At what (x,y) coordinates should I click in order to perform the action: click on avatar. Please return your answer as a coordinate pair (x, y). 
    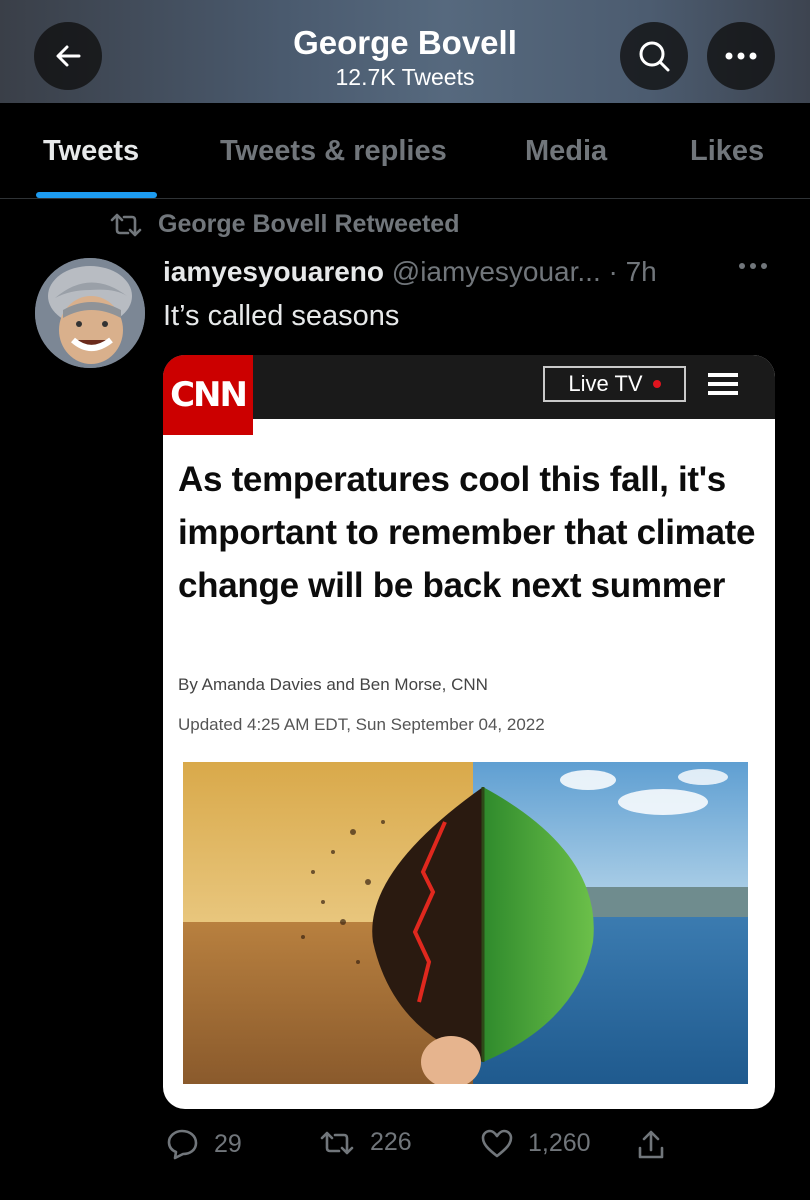
    Looking at the image, I should click on (90, 313).